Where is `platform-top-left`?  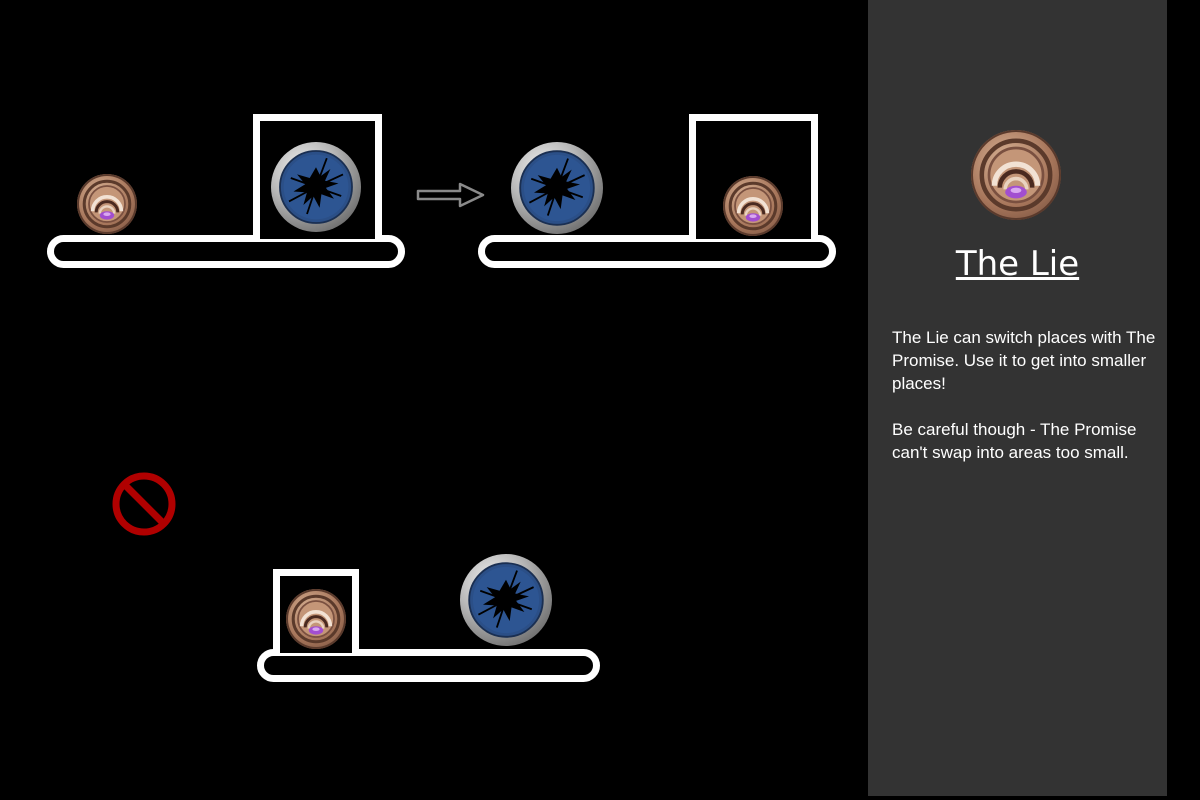
platform-top-left is located at coordinates (226, 251).